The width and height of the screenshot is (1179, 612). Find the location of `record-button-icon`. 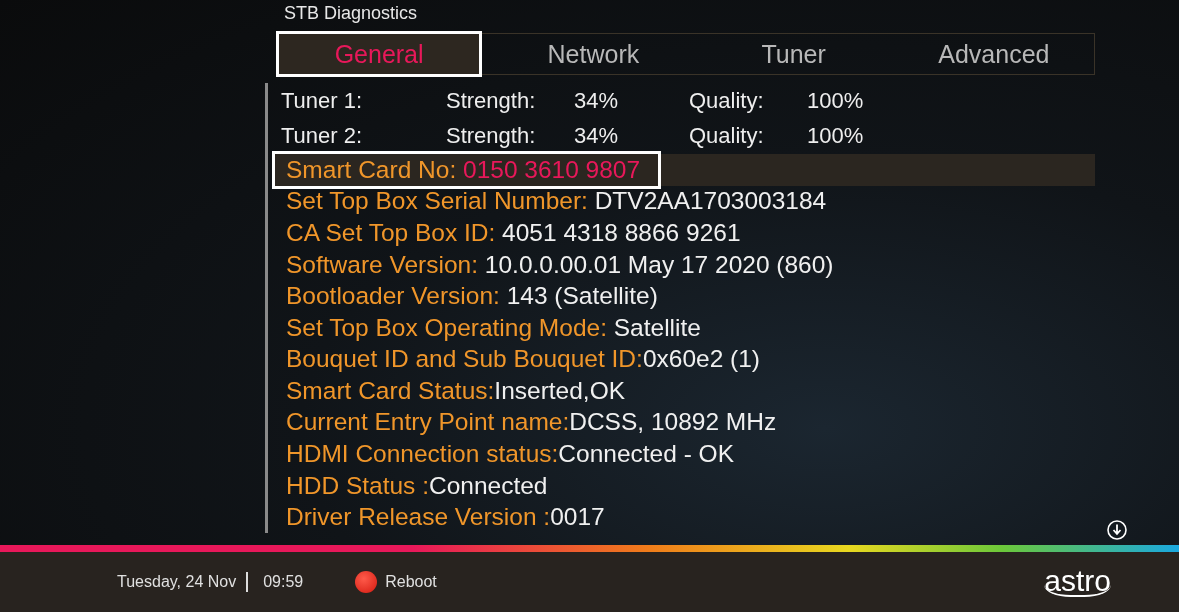

record-button-icon is located at coordinates (366, 582).